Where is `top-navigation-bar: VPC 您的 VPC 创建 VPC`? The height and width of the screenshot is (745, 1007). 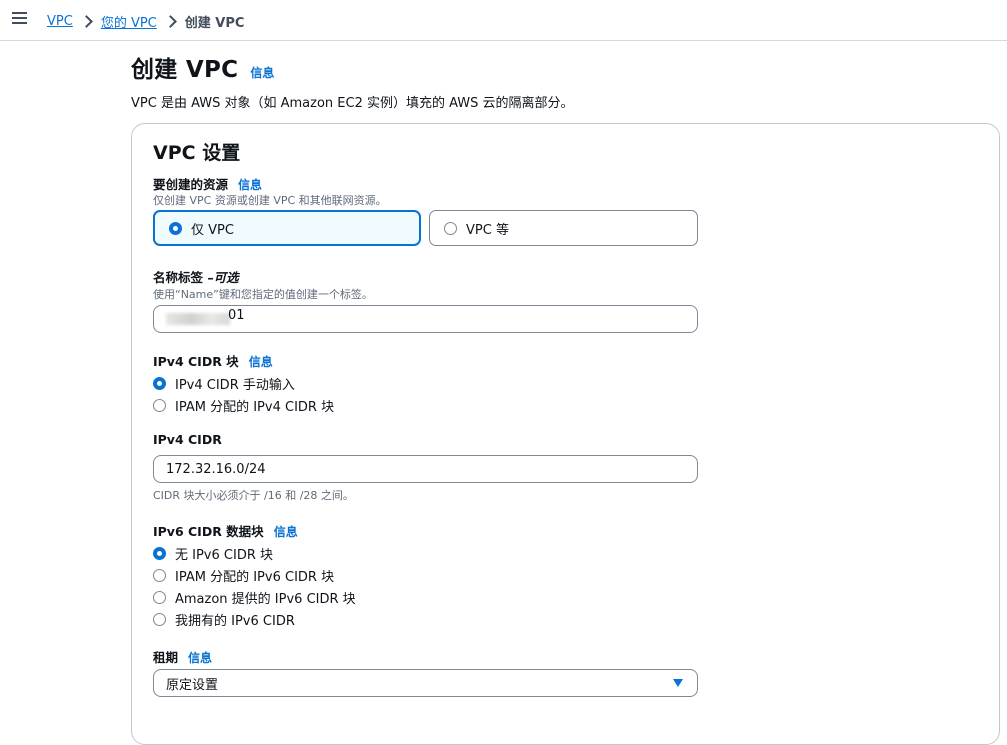
top-navigation-bar: VPC 您的 VPC 创建 VPC is located at coordinates (503, 20).